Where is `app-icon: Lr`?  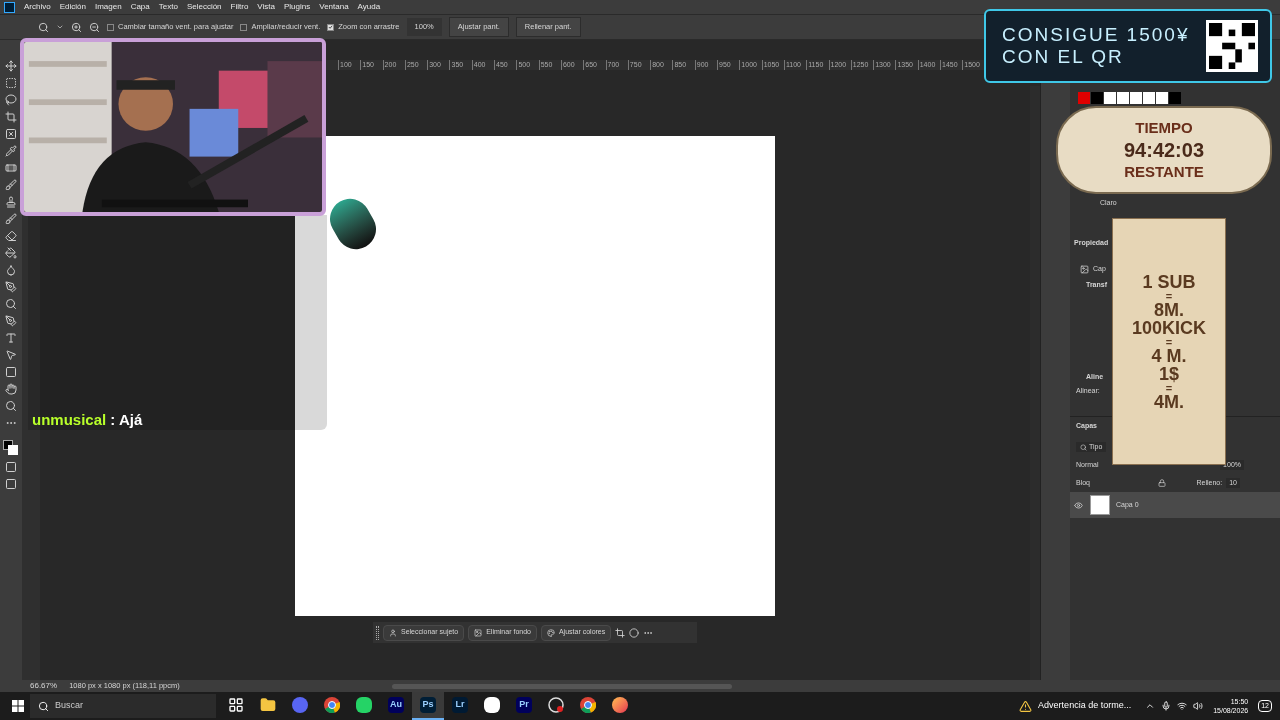 app-icon: Lr is located at coordinates (460, 705).